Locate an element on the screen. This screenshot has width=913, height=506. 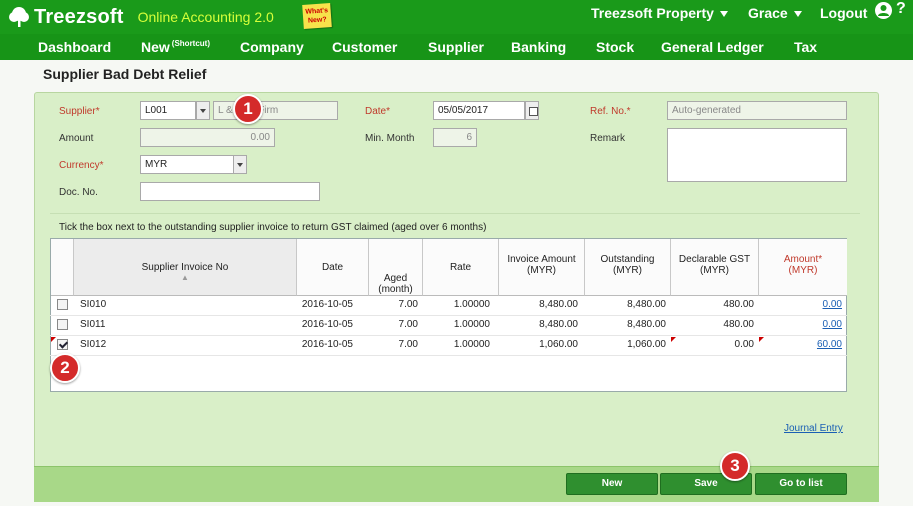
minmonth-input: 6 is located at coordinates (455, 137).